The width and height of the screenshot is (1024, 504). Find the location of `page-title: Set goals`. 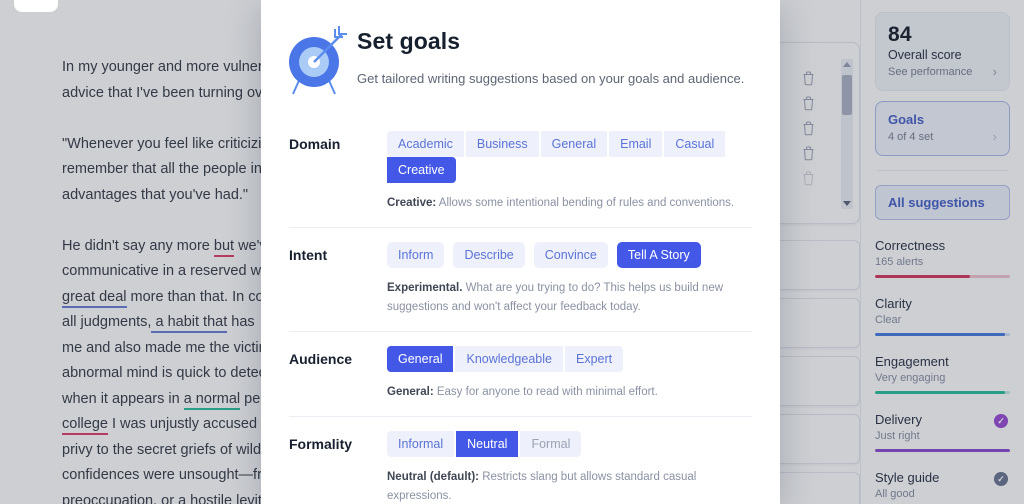

page-title: Set goals is located at coordinates (409, 41).